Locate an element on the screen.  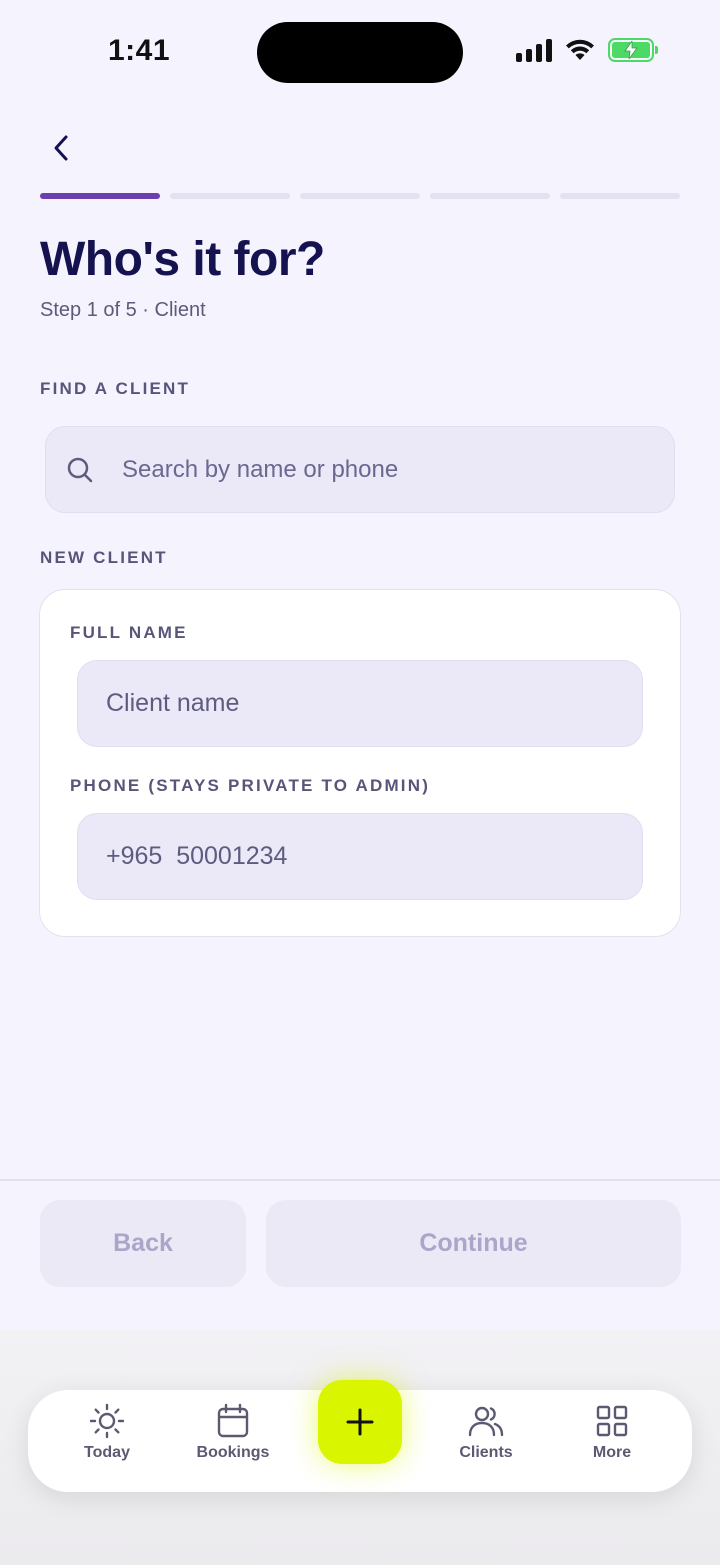
search-box is located at coordinates (360, 469).